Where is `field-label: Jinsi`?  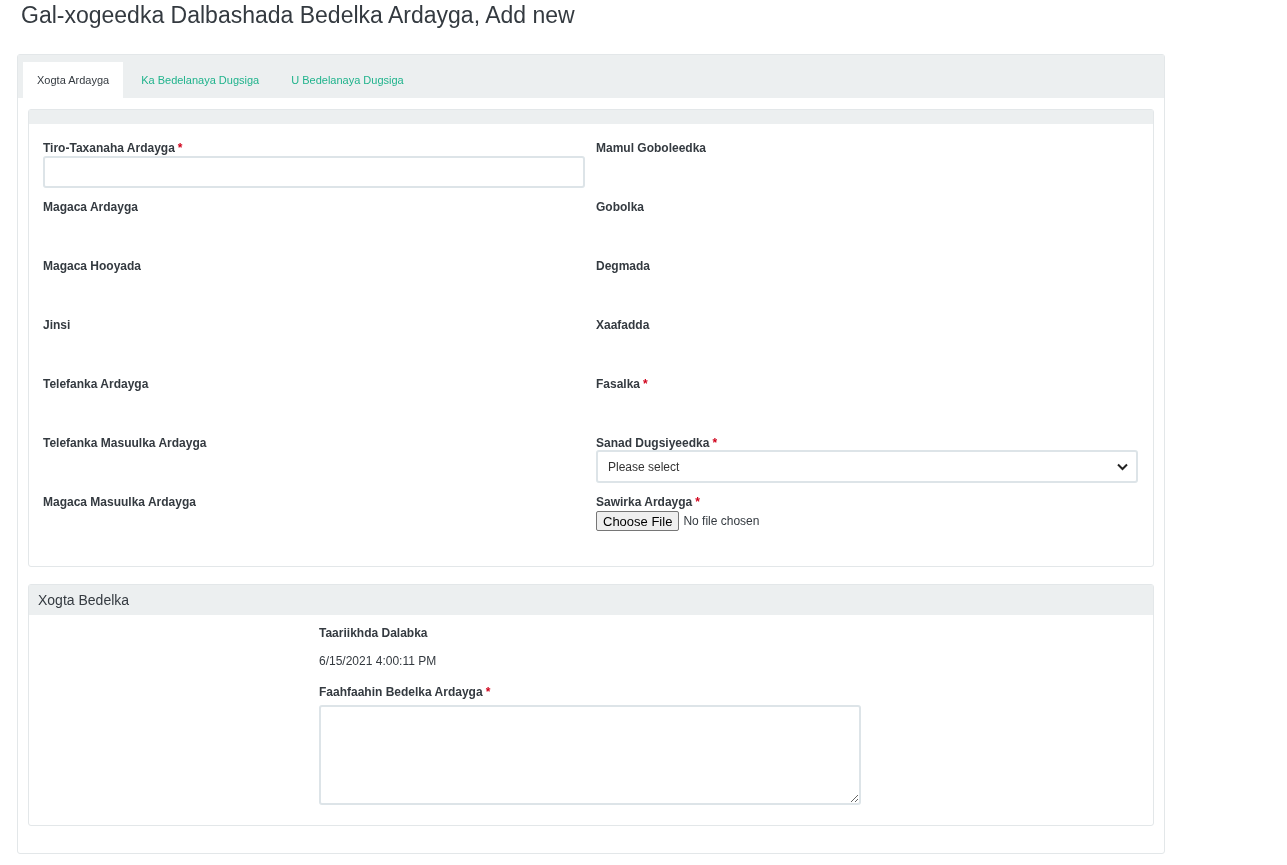 field-label: Jinsi is located at coordinates (57, 325).